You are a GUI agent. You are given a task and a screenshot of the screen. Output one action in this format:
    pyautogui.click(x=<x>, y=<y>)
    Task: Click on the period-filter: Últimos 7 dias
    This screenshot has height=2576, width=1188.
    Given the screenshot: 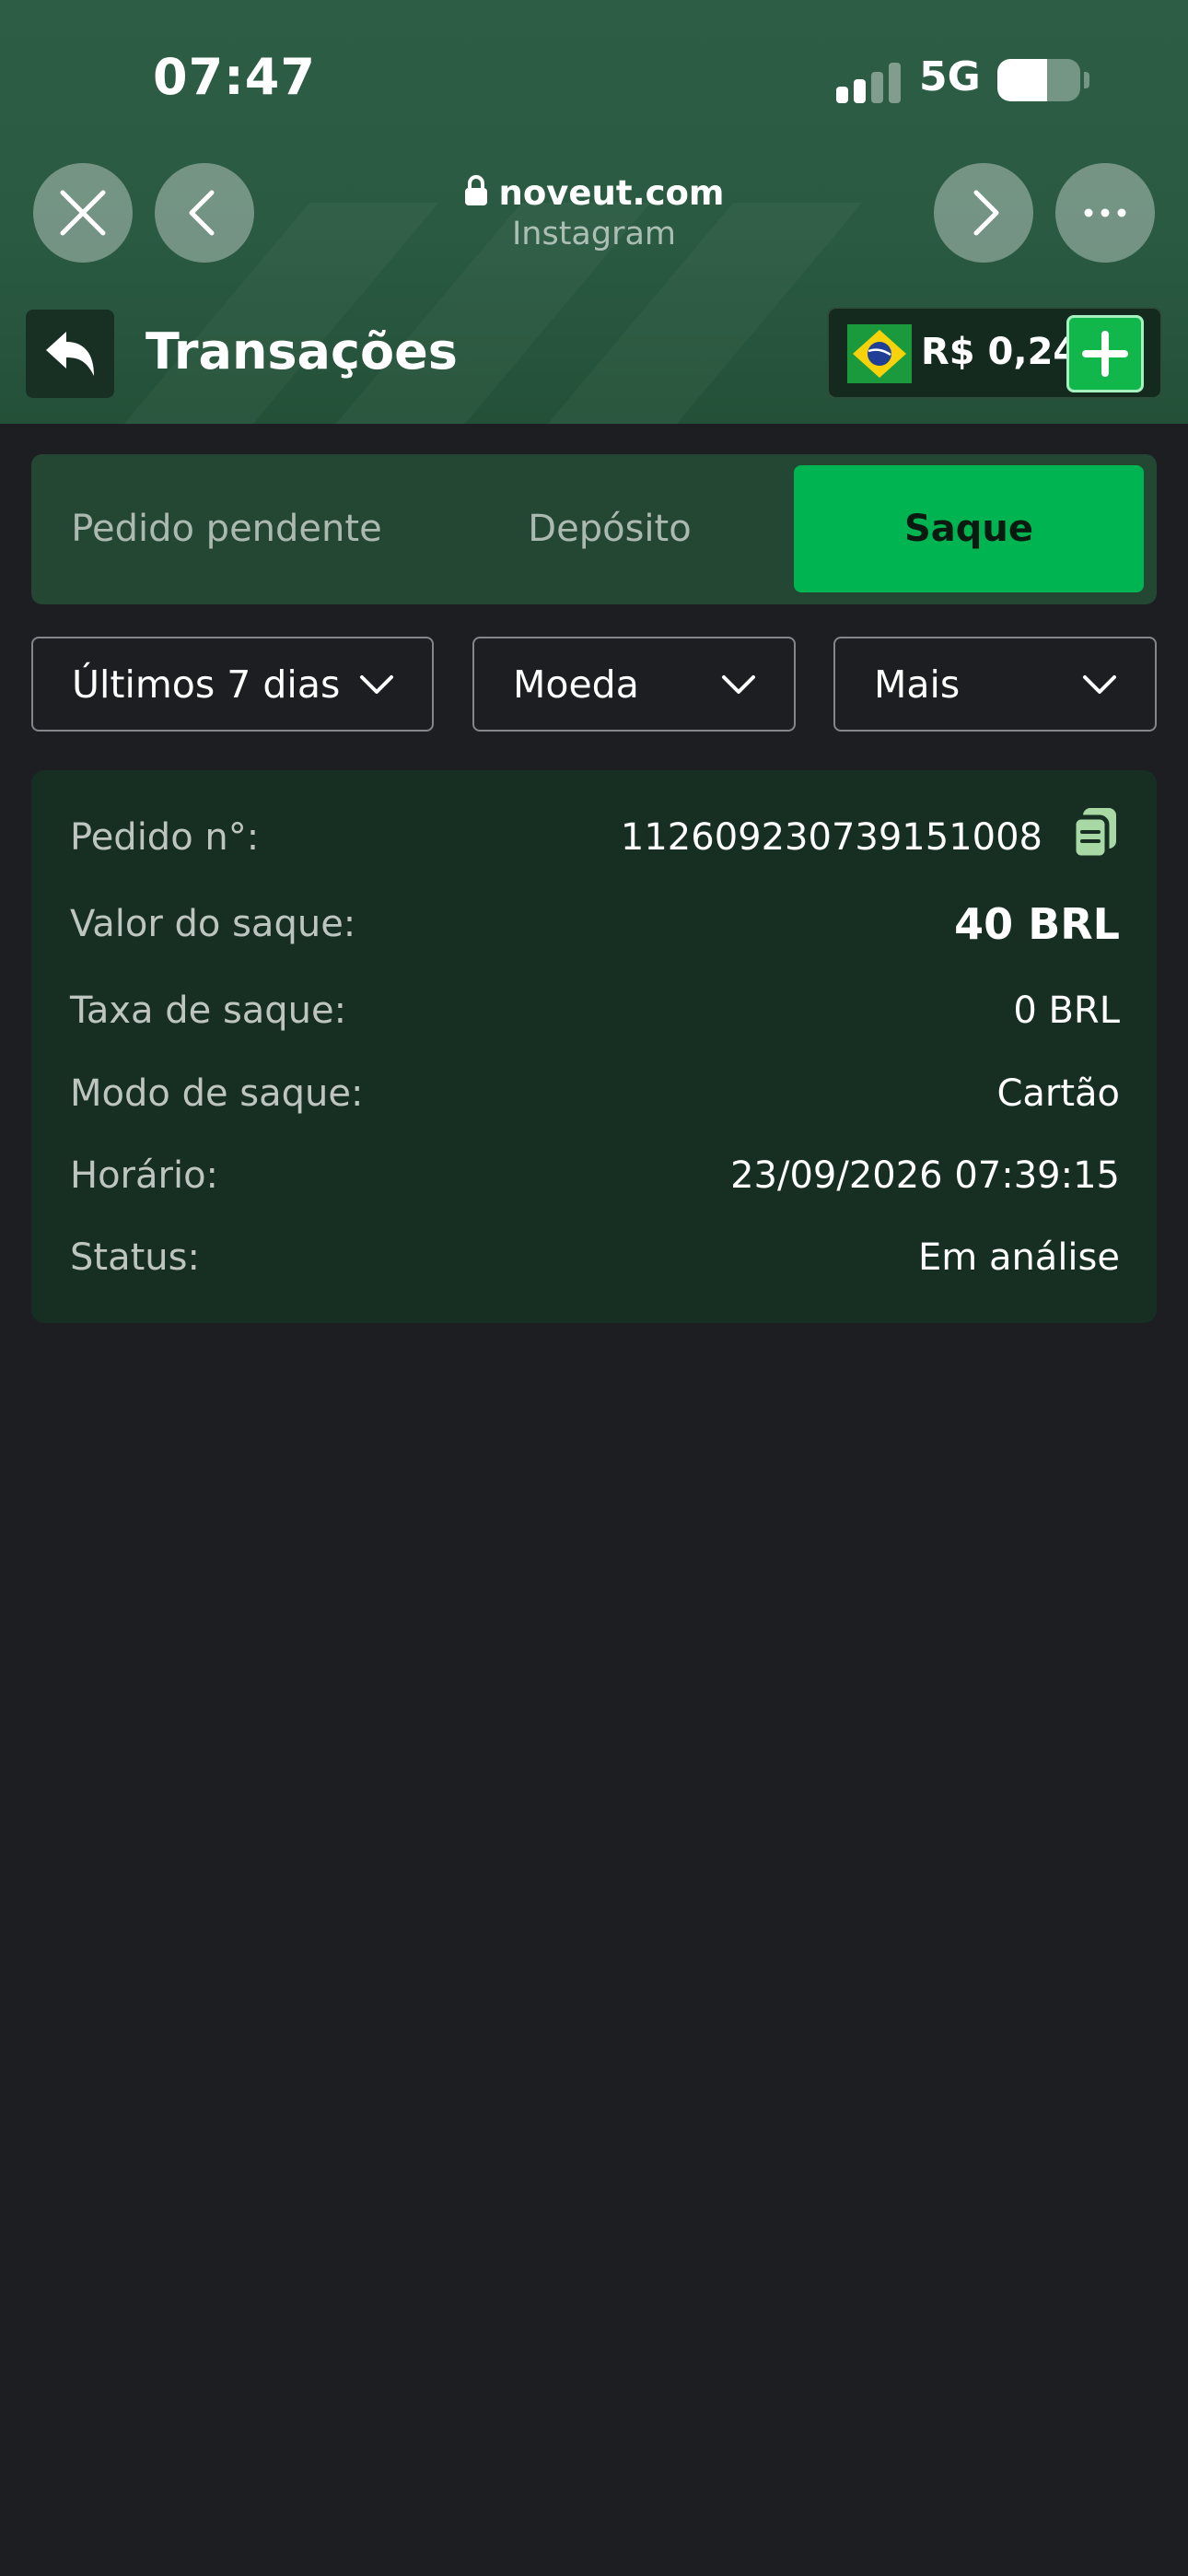 What is the action you would take?
    pyautogui.click(x=232, y=684)
    